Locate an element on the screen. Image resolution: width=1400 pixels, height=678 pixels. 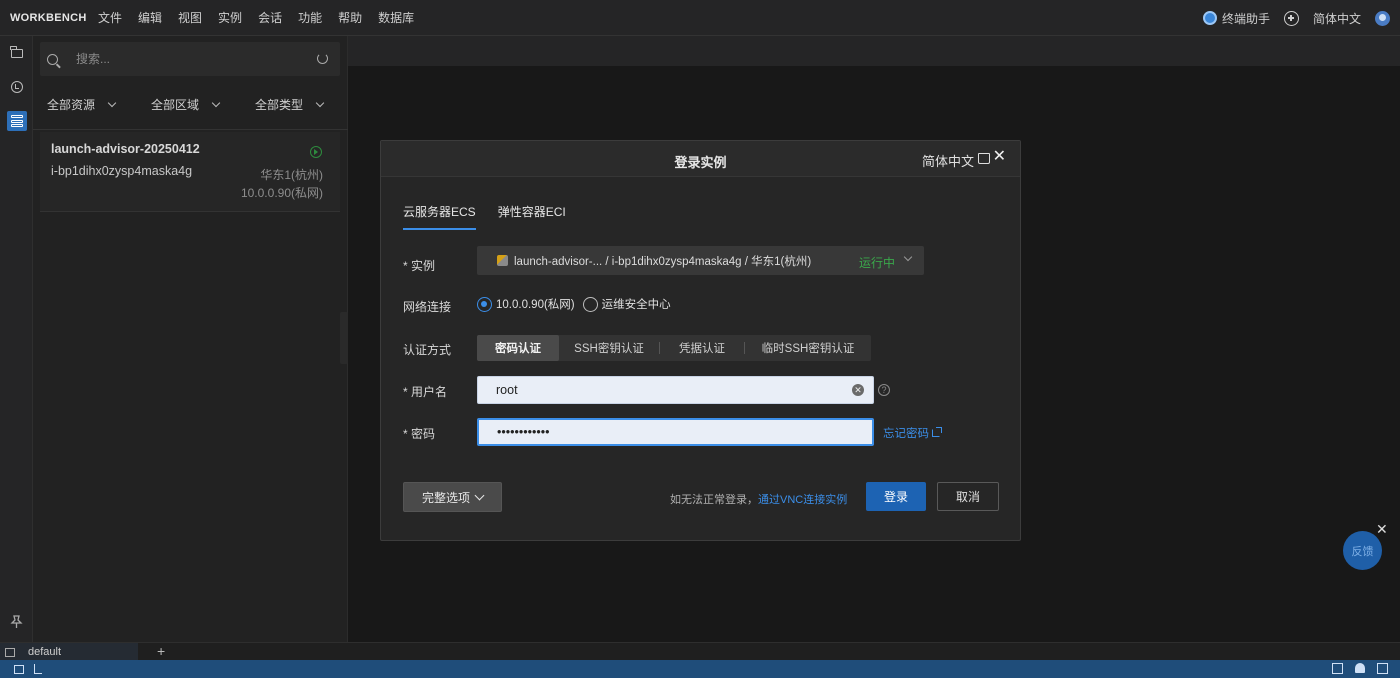
auth-credential: 凭据认证 is located at coordinates (702, 348).